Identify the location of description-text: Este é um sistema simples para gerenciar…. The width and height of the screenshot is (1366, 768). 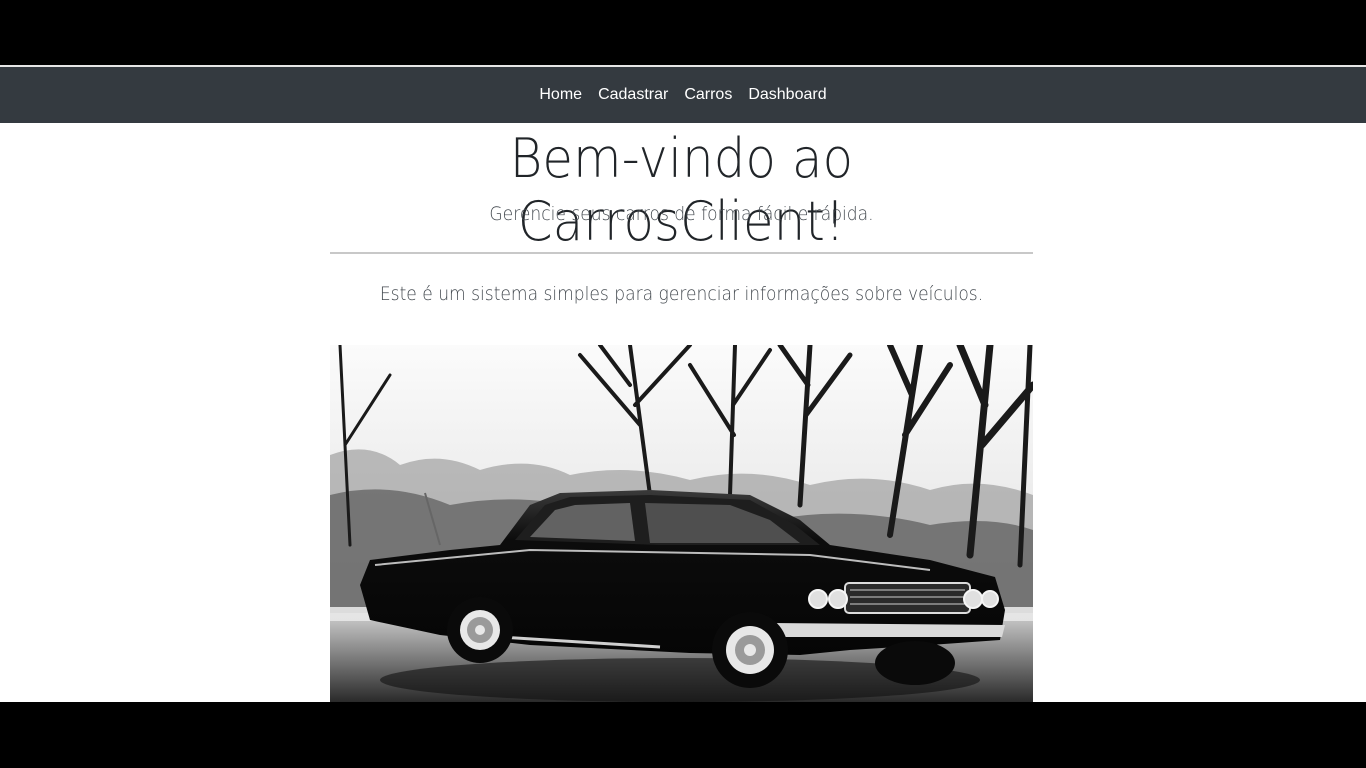
(681, 294).